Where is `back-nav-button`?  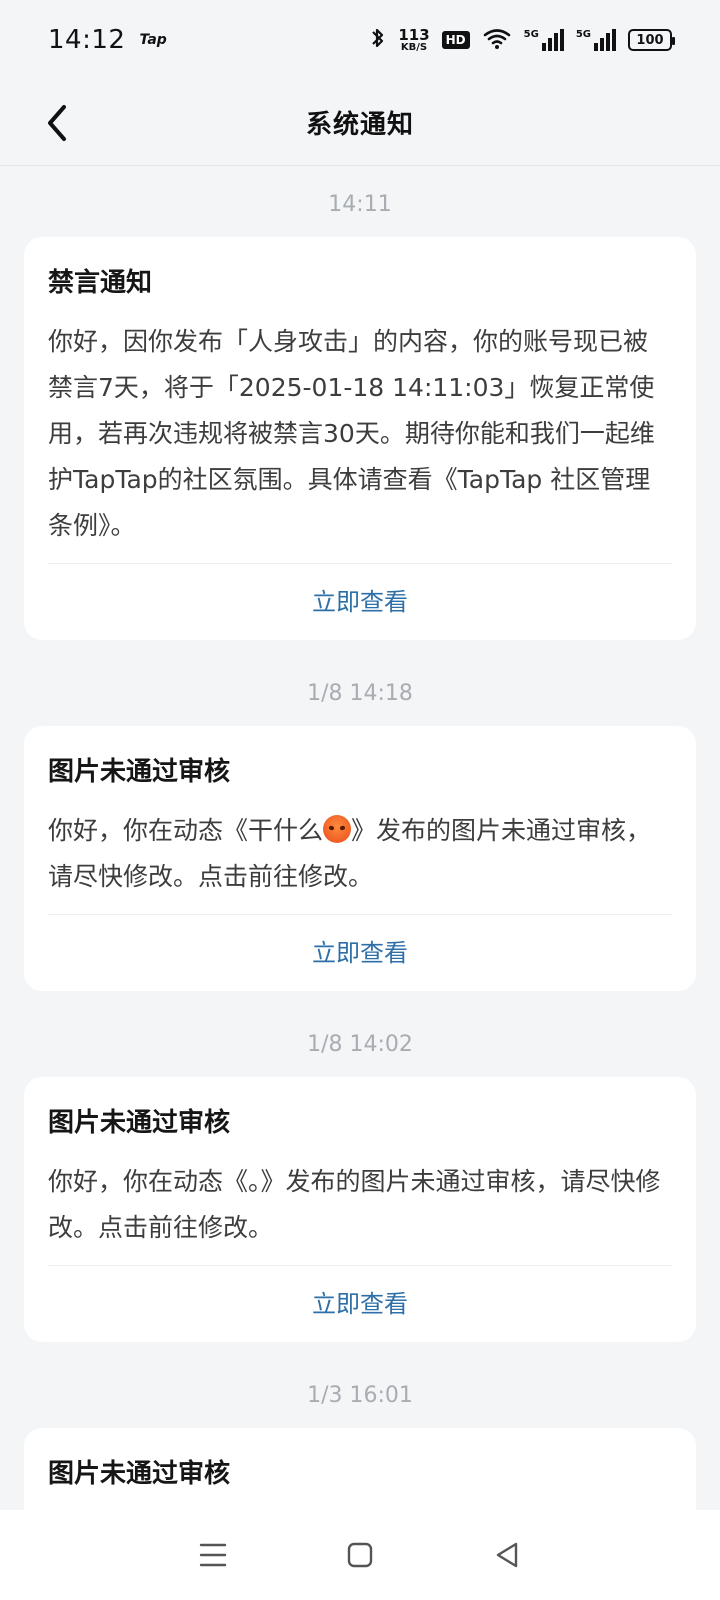
back-nav-button is located at coordinates (507, 1555).